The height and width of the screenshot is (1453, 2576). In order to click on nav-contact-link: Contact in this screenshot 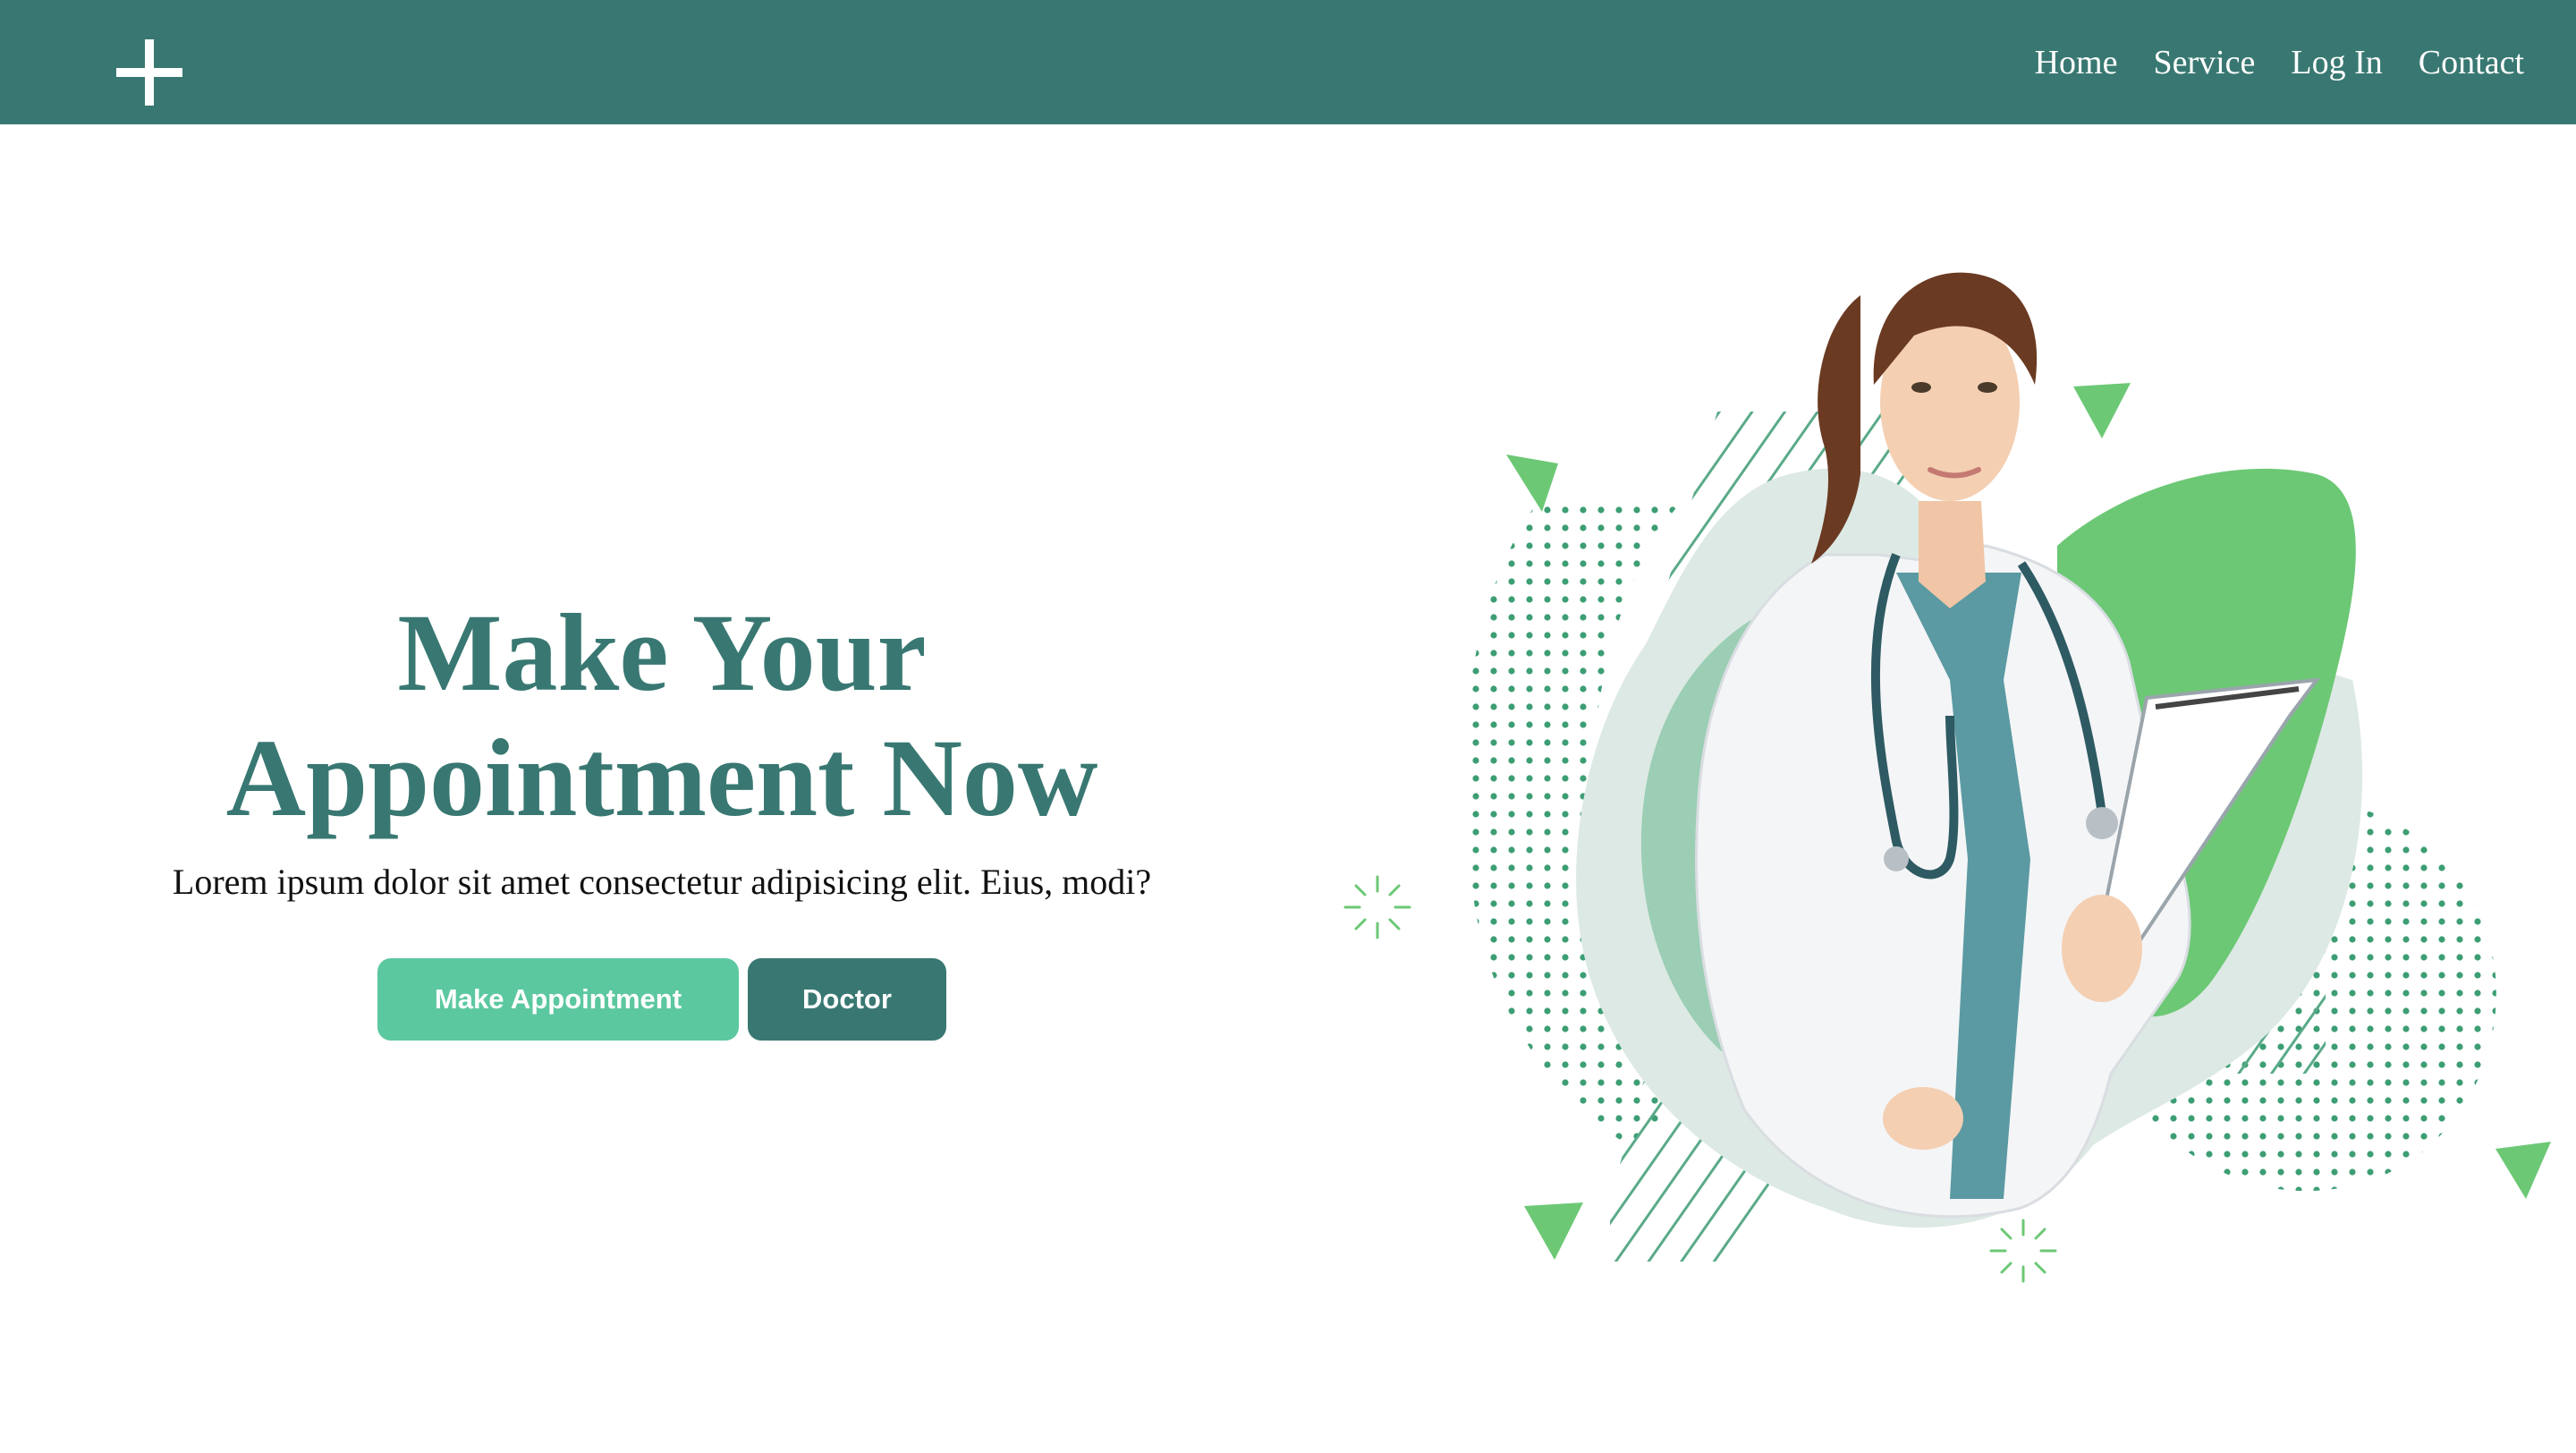, I will do `click(2471, 62)`.